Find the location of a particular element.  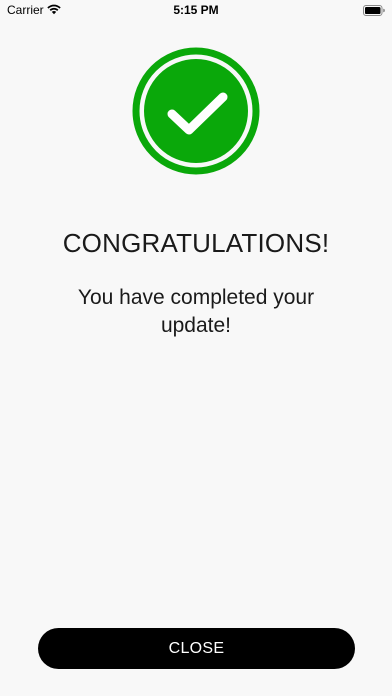

clock: 5:15 PM is located at coordinates (196, 10).